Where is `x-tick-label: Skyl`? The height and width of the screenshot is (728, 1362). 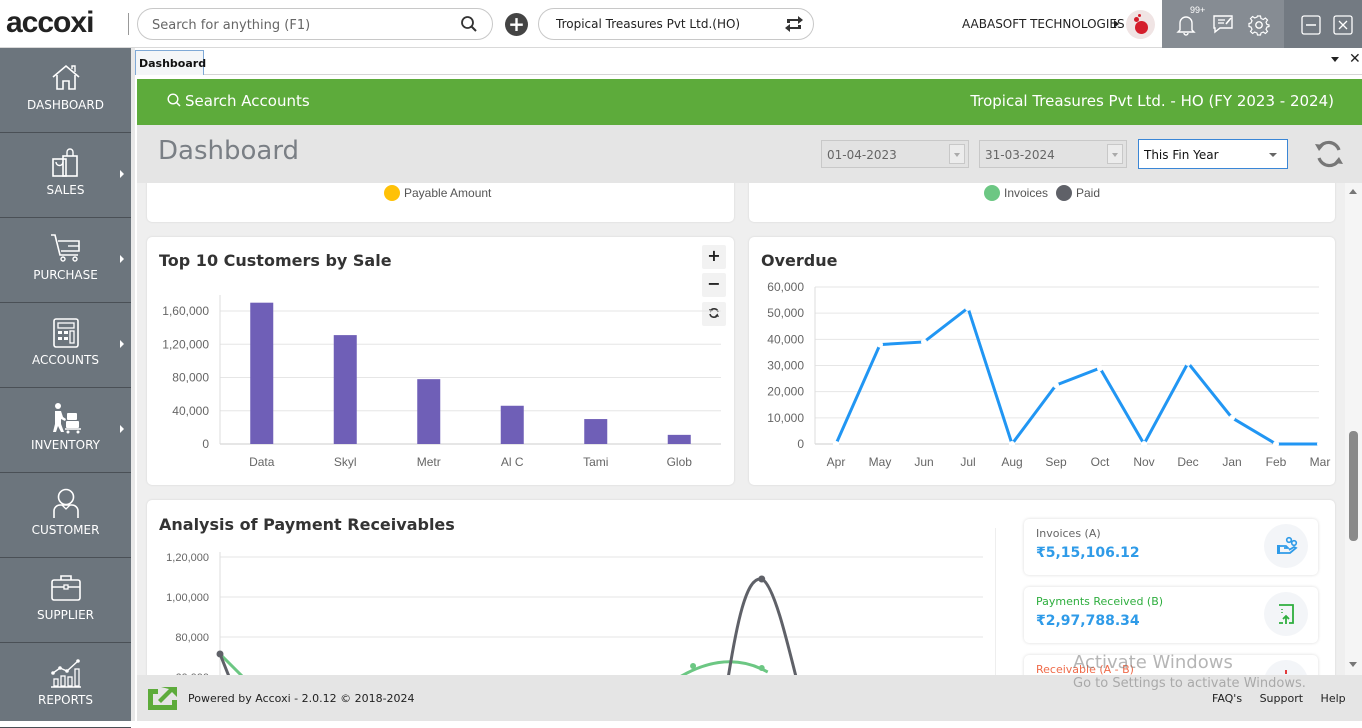 x-tick-label: Skyl is located at coordinates (345, 462).